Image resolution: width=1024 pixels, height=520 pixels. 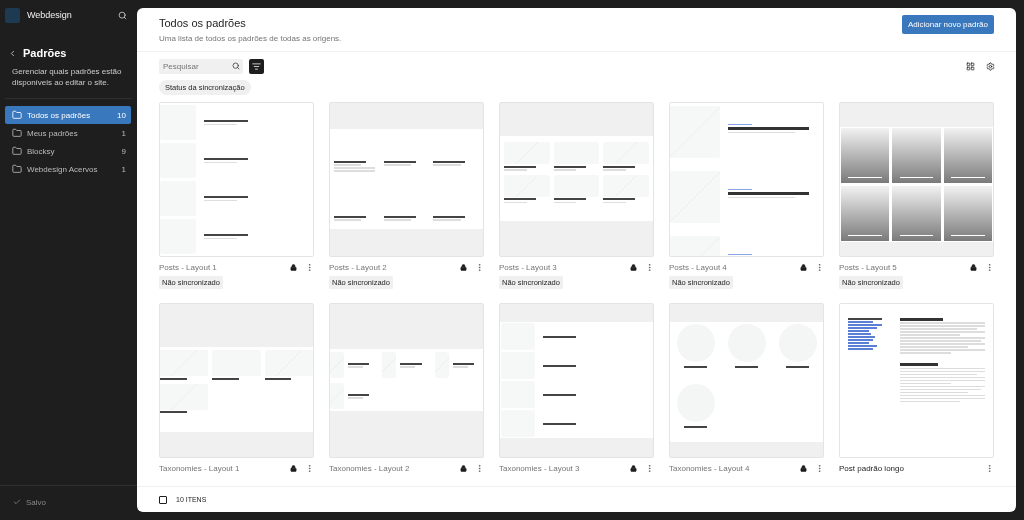 I want to click on sidebar-description: Gerenciar quais padrões estão disponíveis ao editar o site., so click(x=67, y=77).